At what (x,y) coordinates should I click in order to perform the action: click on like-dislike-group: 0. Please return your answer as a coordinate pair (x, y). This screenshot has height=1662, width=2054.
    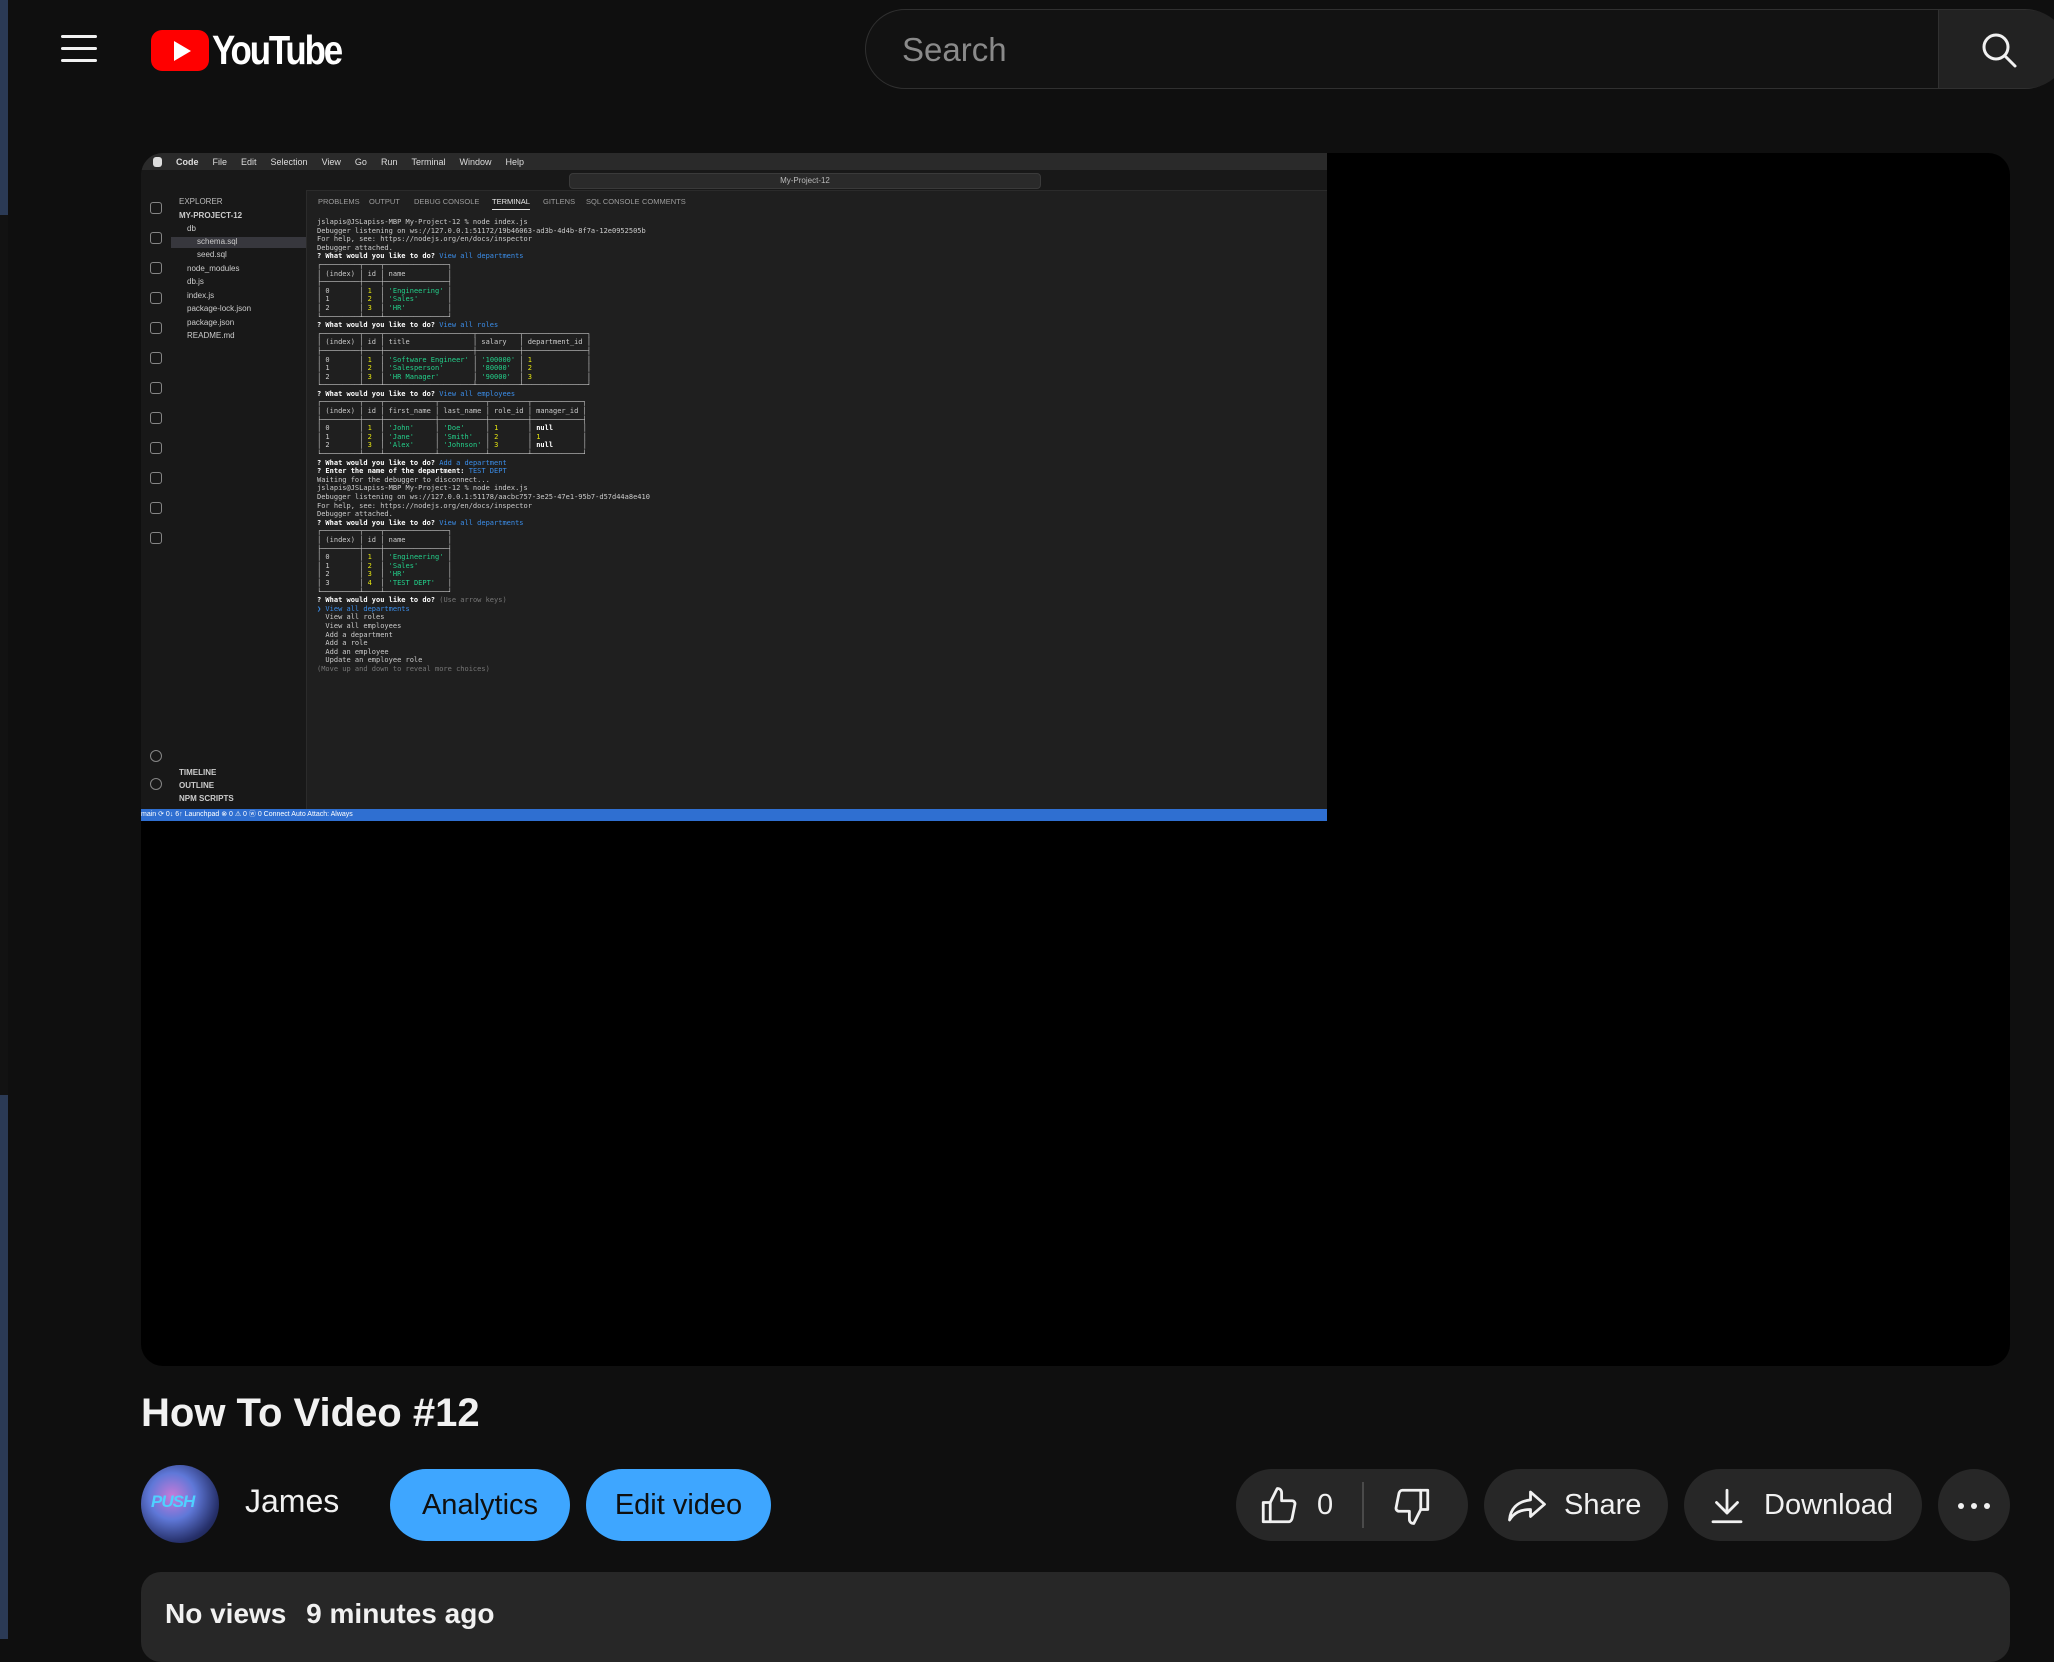
    Looking at the image, I should click on (1352, 1505).